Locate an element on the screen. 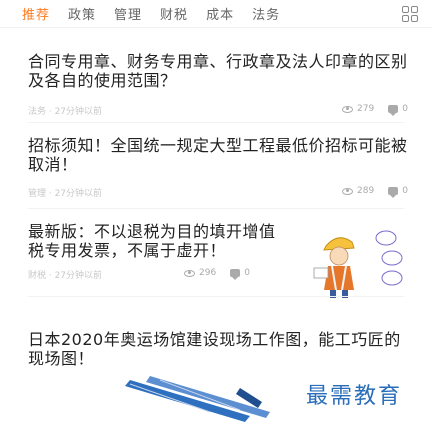  article-title: 日本2020年奥运场馆建设现场工作图，能工巧匠的现场图！ is located at coordinates (218, 349).